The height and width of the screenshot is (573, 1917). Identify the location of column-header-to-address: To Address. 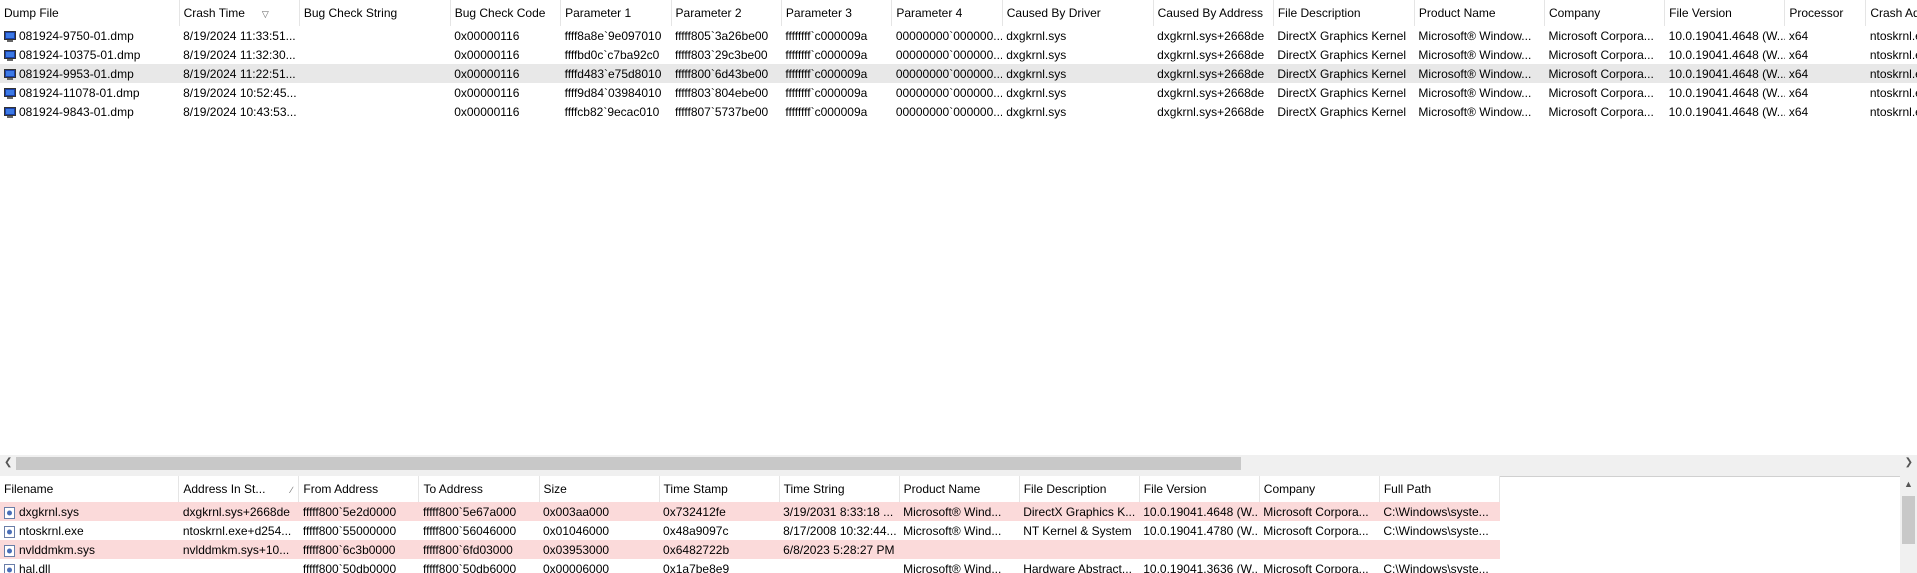
(479, 489).